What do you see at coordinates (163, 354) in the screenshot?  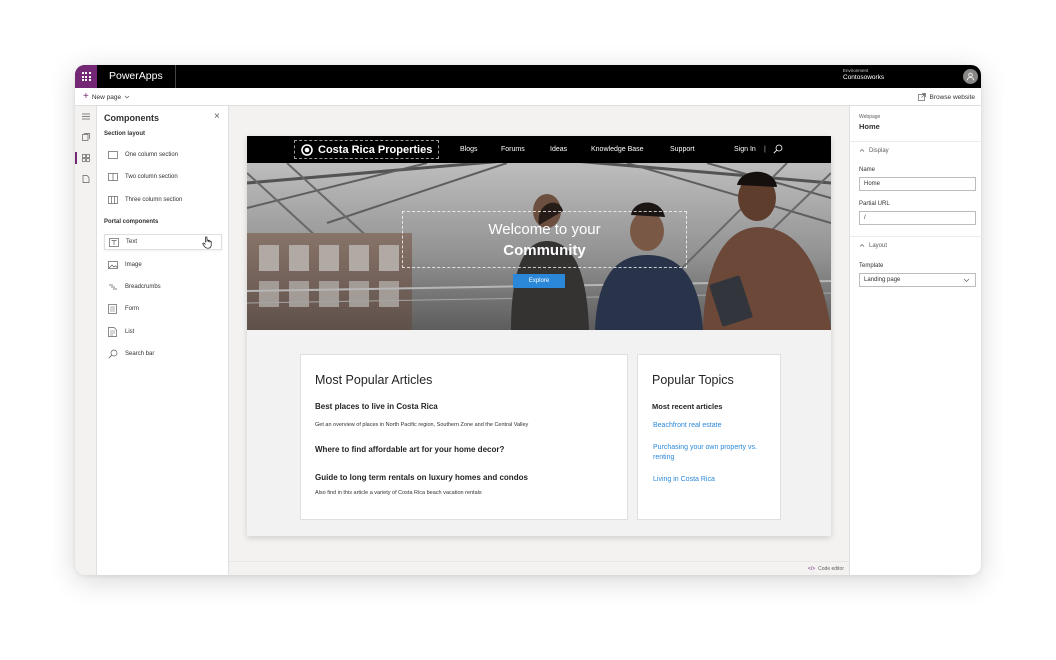 I see `component-search-bar: Search bar` at bounding box center [163, 354].